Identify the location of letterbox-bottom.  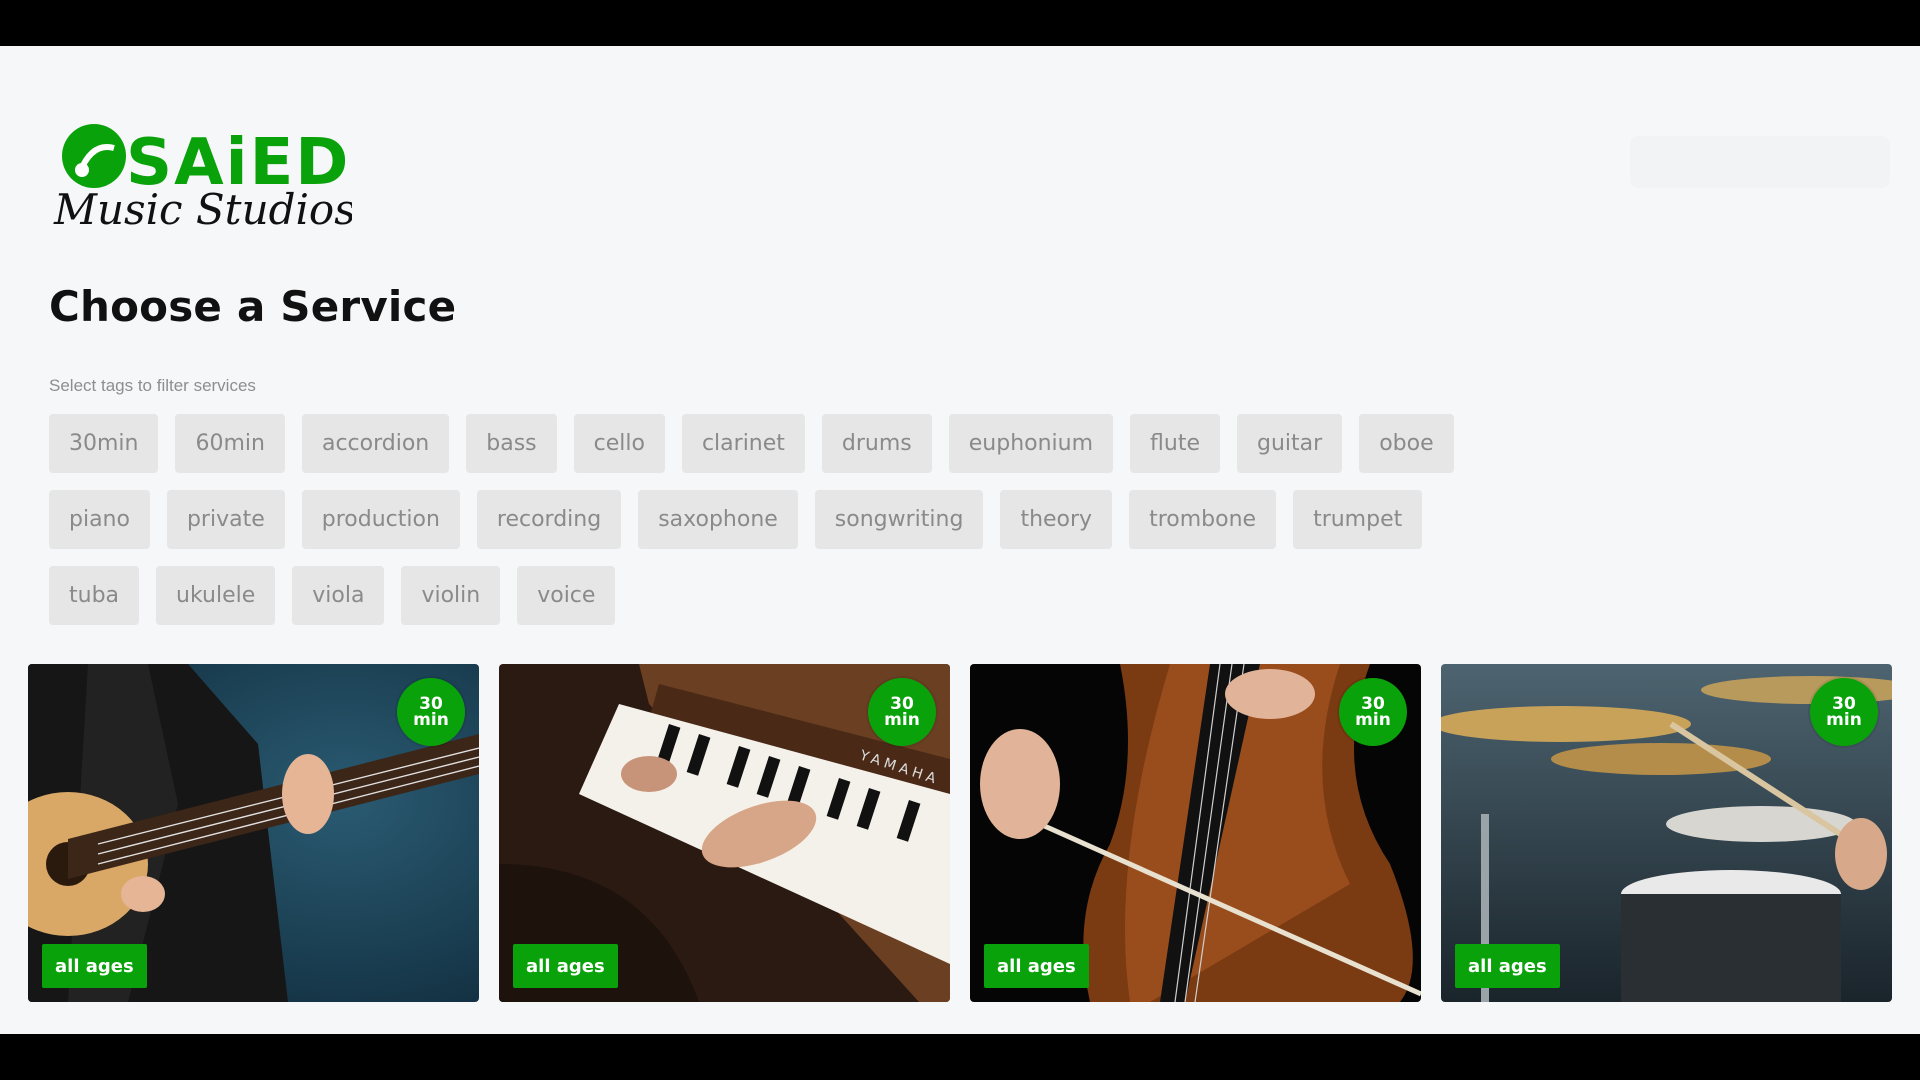
(960, 1057).